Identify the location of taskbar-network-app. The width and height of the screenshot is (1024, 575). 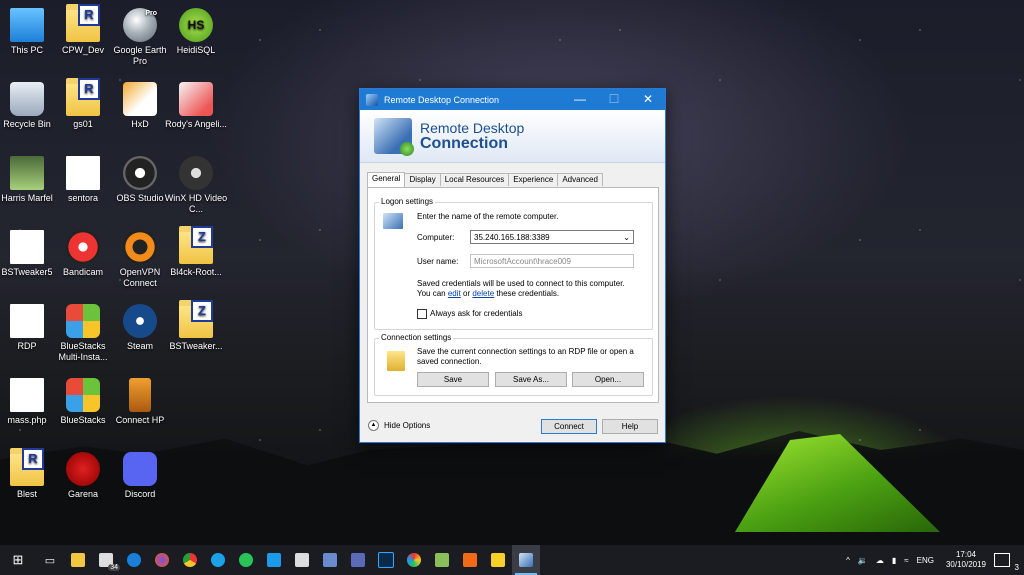
(330, 560).